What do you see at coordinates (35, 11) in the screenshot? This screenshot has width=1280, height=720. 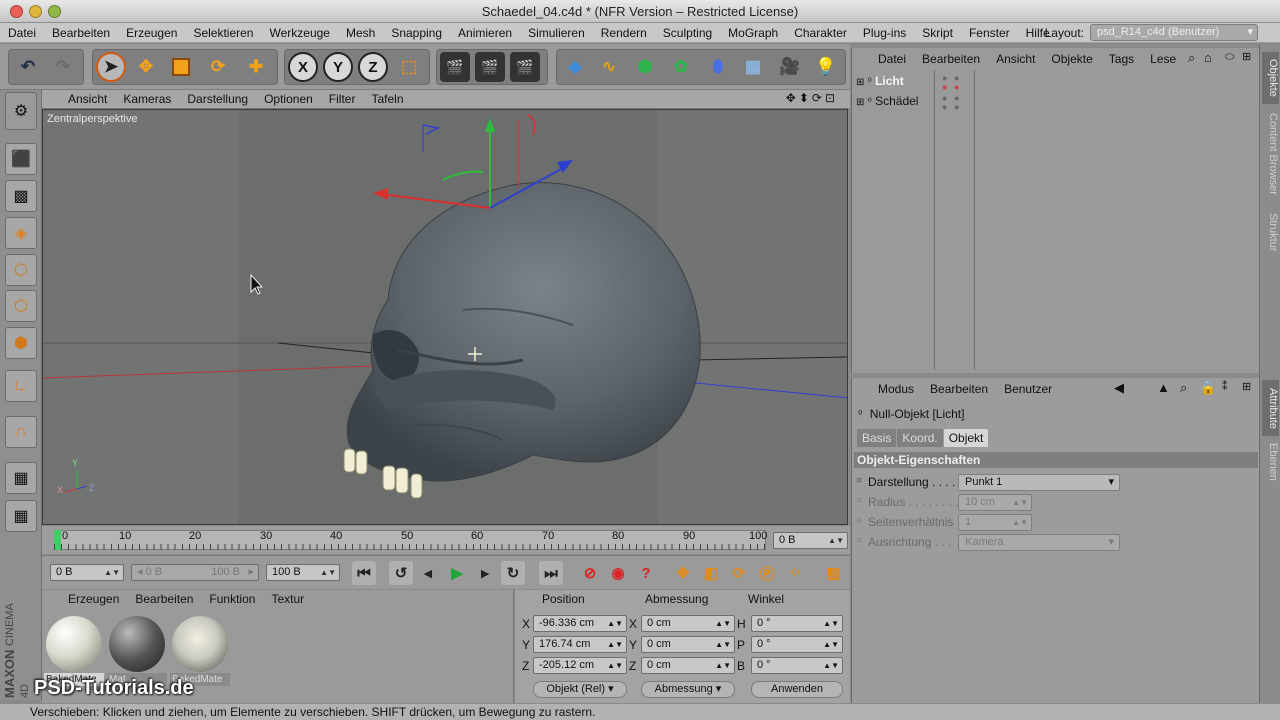 I see `minimize-window-button` at bounding box center [35, 11].